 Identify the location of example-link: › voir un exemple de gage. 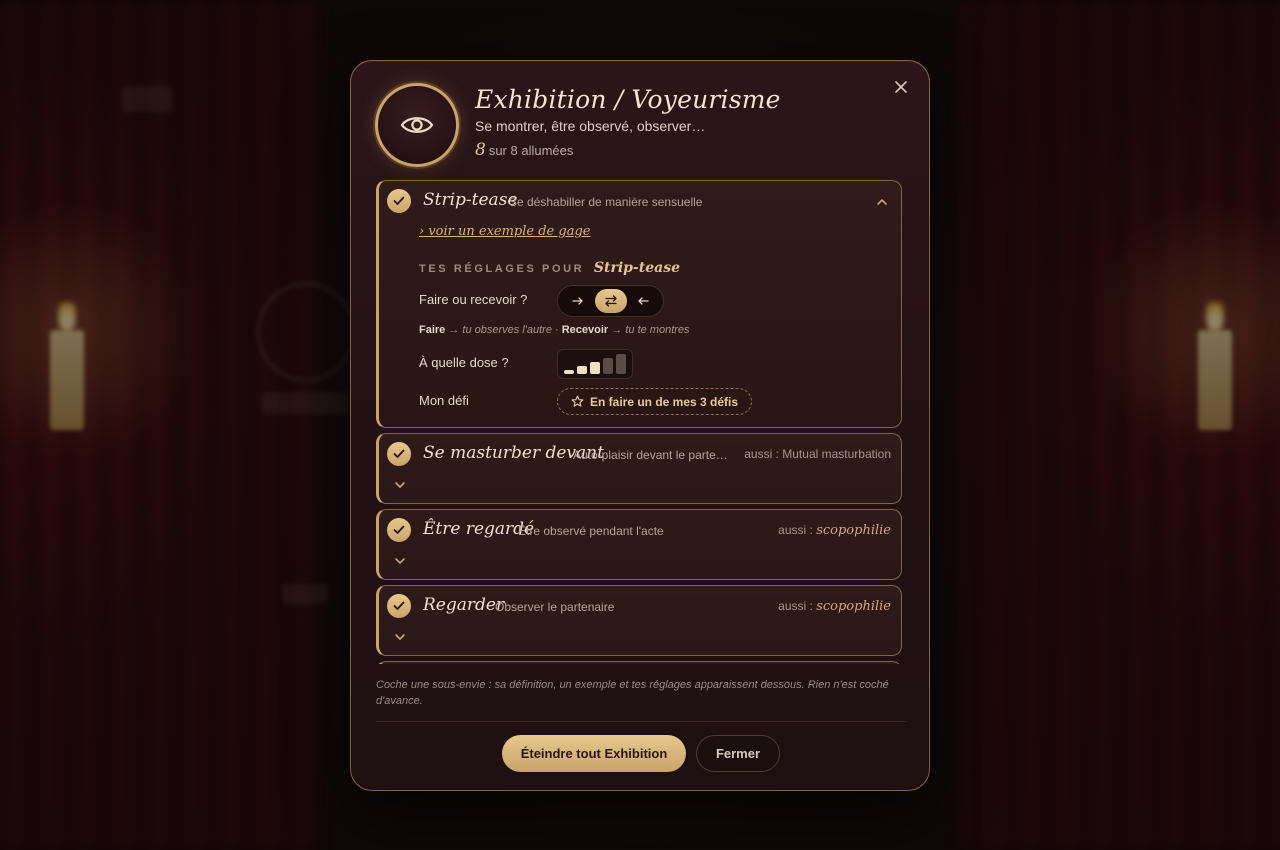
(504, 231).